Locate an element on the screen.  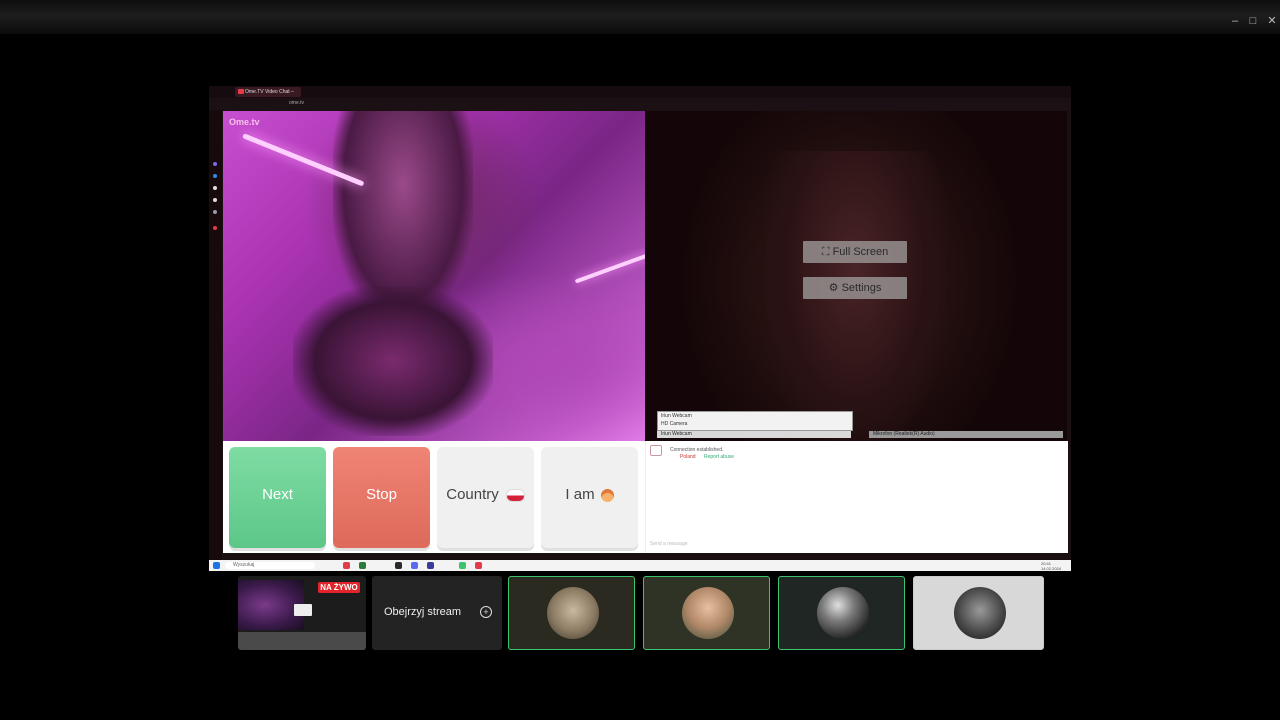
country-button: Country is located at coordinates (485, 497).